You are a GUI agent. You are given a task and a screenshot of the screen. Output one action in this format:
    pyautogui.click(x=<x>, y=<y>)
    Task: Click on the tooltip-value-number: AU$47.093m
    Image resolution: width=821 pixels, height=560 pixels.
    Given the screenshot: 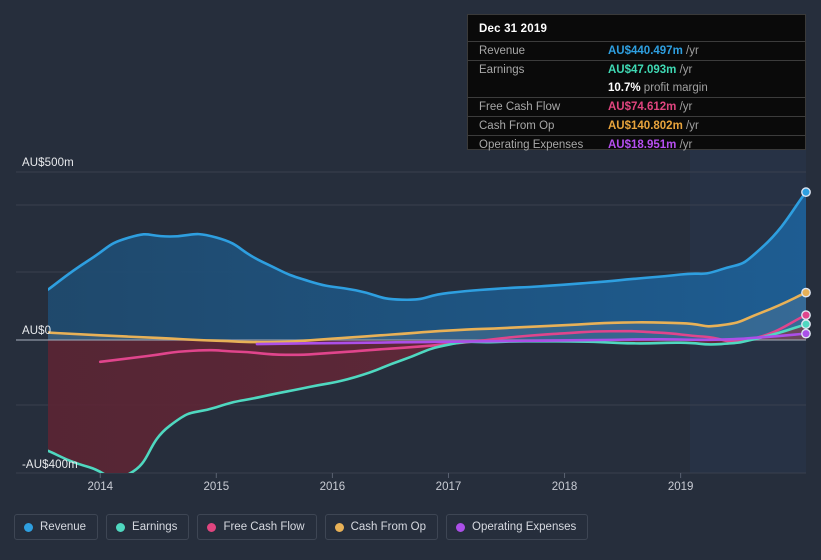 What is the action you would take?
    pyautogui.click(x=642, y=70)
    